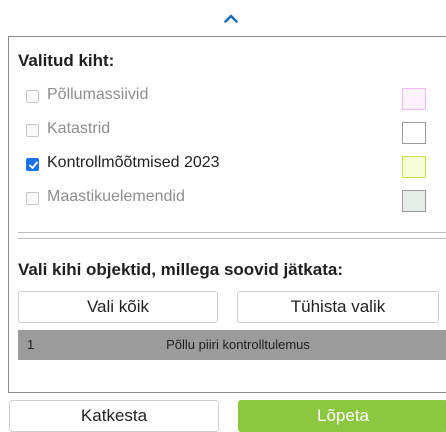  I want to click on select-all-button: Vali kõik, so click(118, 307).